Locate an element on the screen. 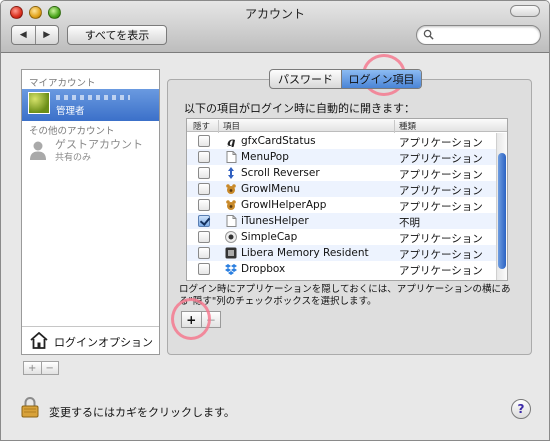 The width and height of the screenshot is (550, 441). tab-password: パスワード is located at coordinates (306, 79).